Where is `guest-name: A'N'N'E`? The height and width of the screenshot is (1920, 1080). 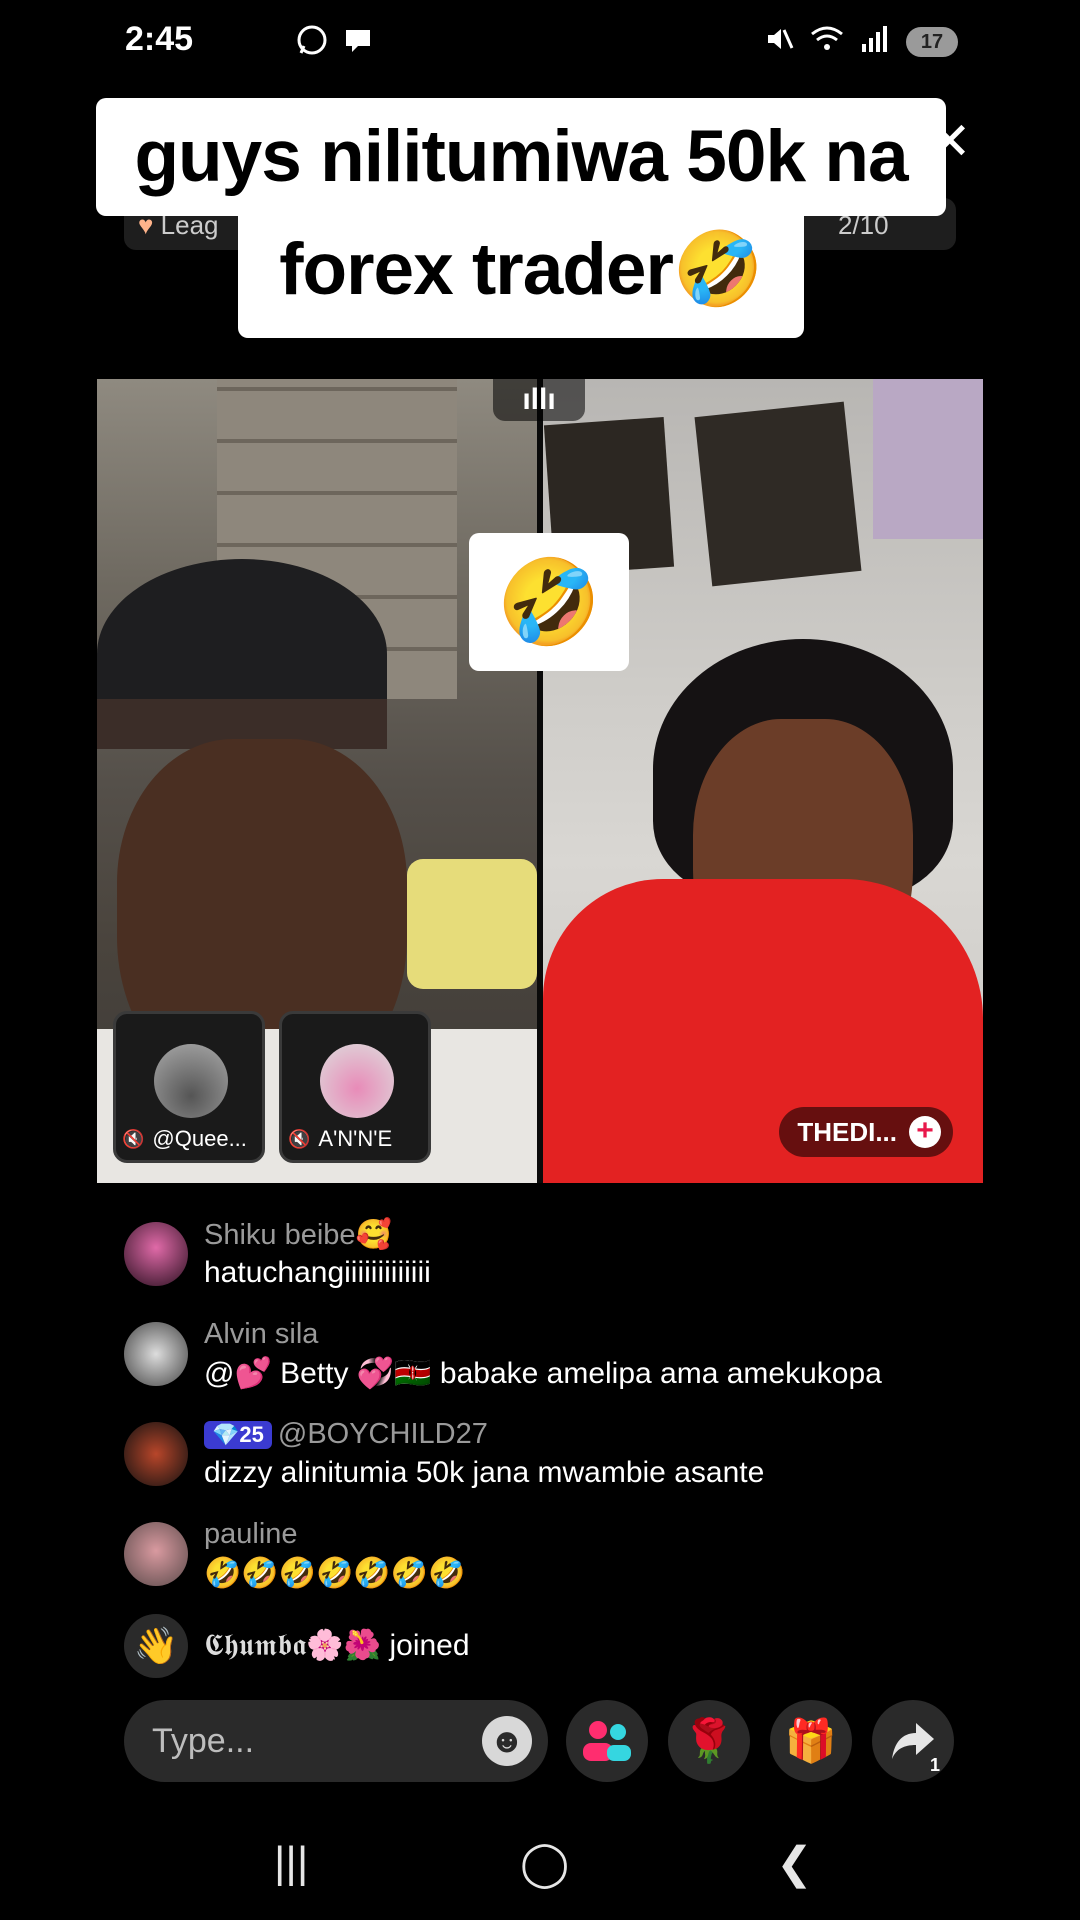
guest-name: A'N'N'E is located at coordinates (355, 1138).